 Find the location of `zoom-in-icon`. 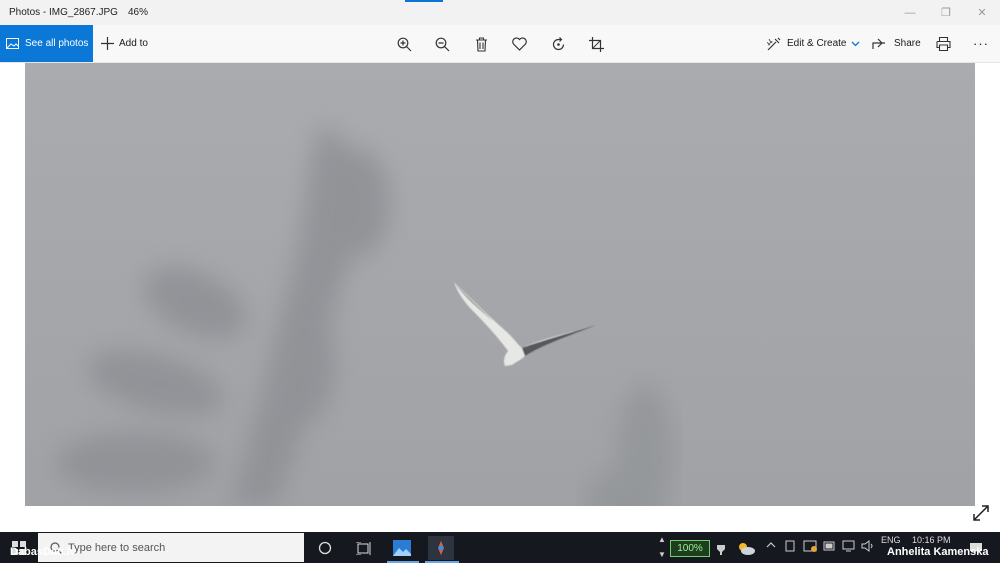

zoom-in-icon is located at coordinates (404, 44).